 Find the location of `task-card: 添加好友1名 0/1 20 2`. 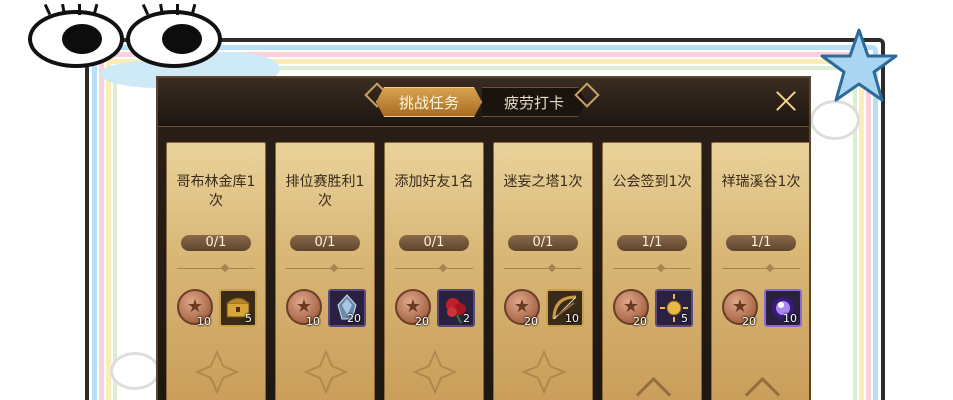

task-card: 添加好友1名 0/1 20 2 is located at coordinates (434, 271).